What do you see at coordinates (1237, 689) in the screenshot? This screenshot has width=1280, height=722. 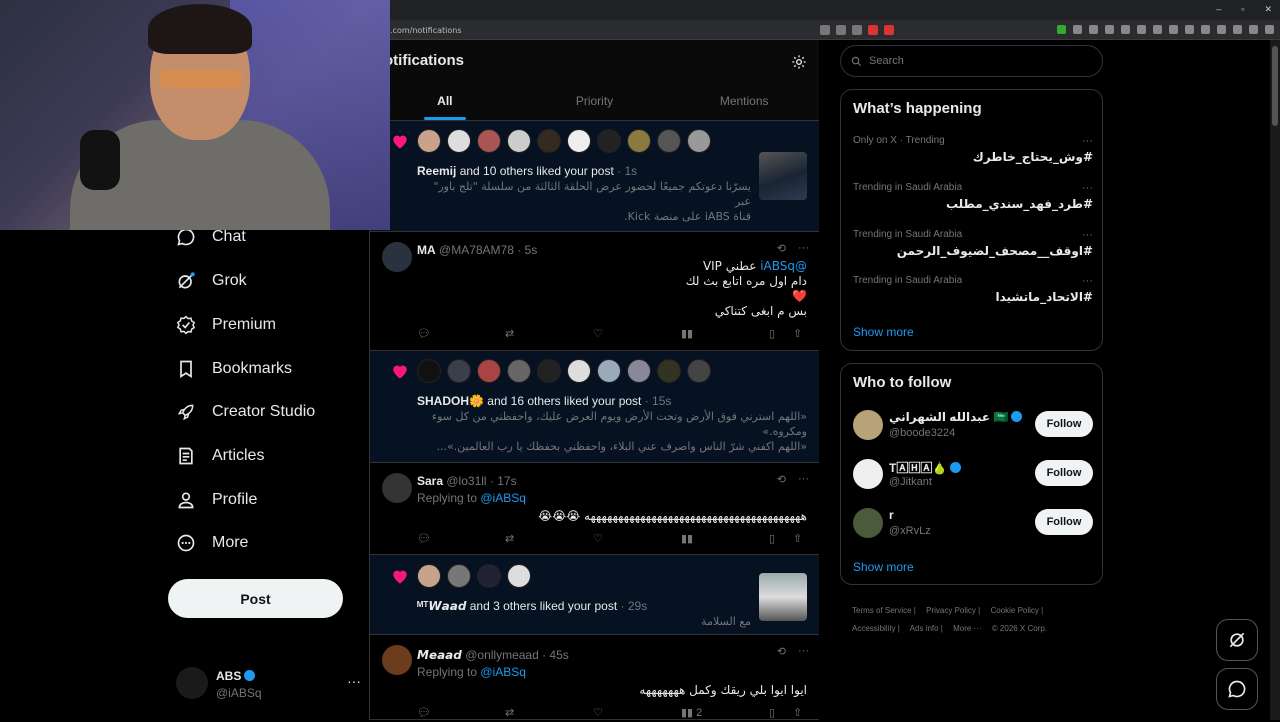 I see `messages-fab` at bounding box center [1237, 689].